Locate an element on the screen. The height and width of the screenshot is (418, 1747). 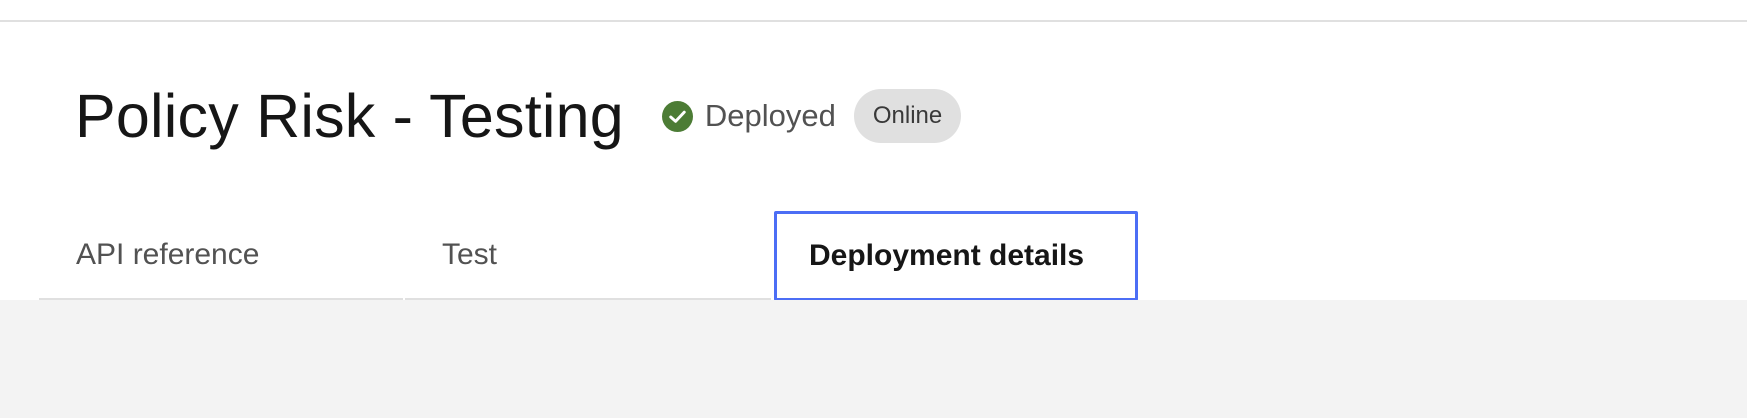
page-header: Policy Risk - Testing Deployed Online is located at coordinates (518, 116).